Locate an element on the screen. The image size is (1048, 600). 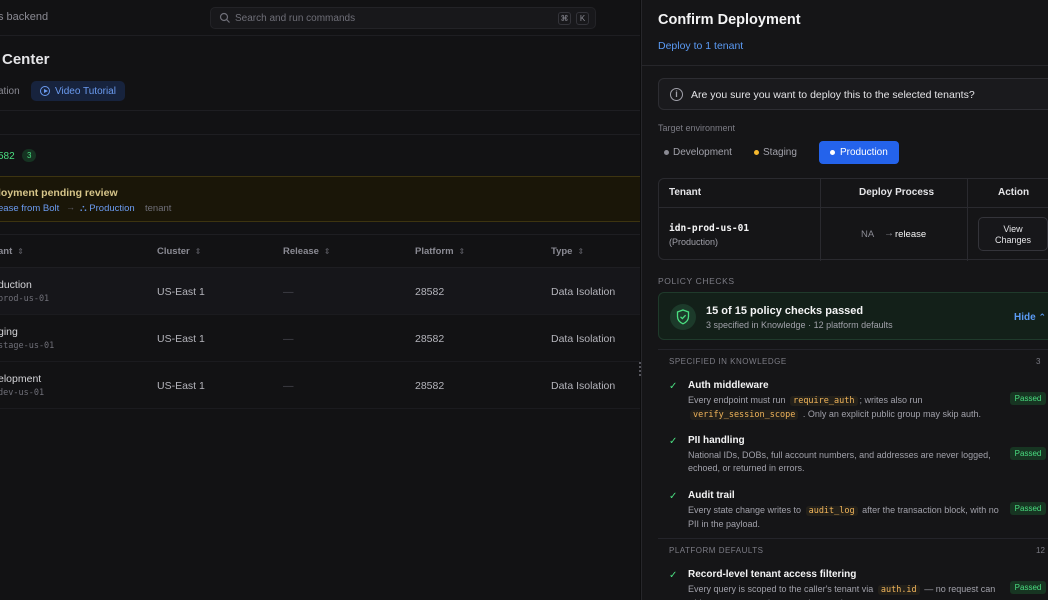
shortcut-key: ⌘ is located at coordinates (564, 18).